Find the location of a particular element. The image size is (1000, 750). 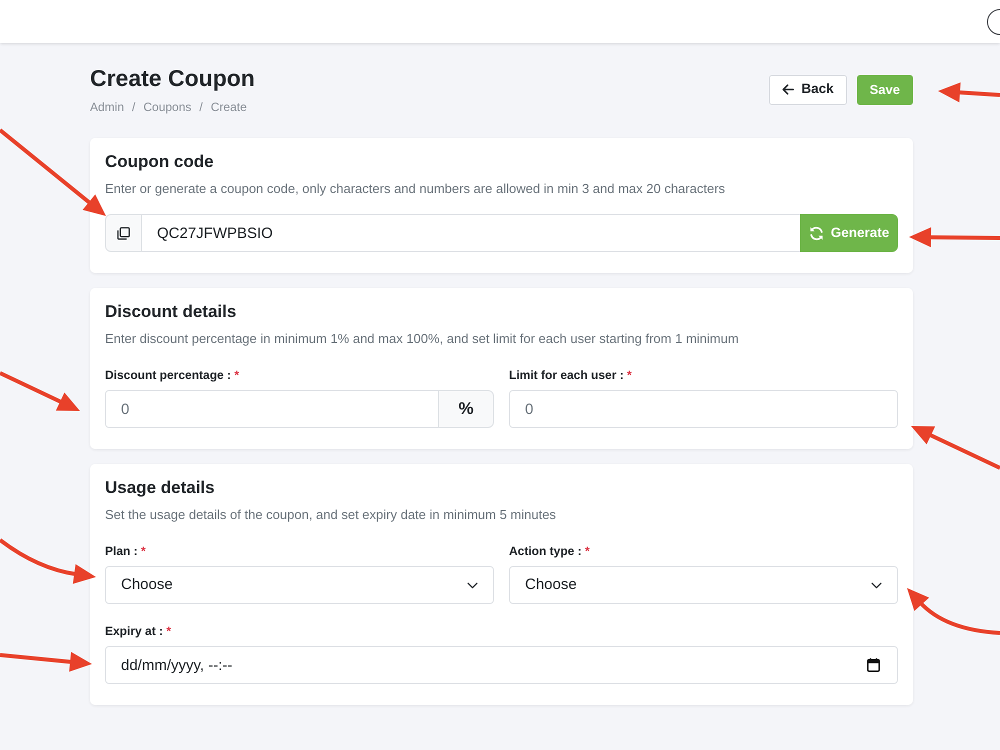

calendar-icon is located at coordinates (873, 665).